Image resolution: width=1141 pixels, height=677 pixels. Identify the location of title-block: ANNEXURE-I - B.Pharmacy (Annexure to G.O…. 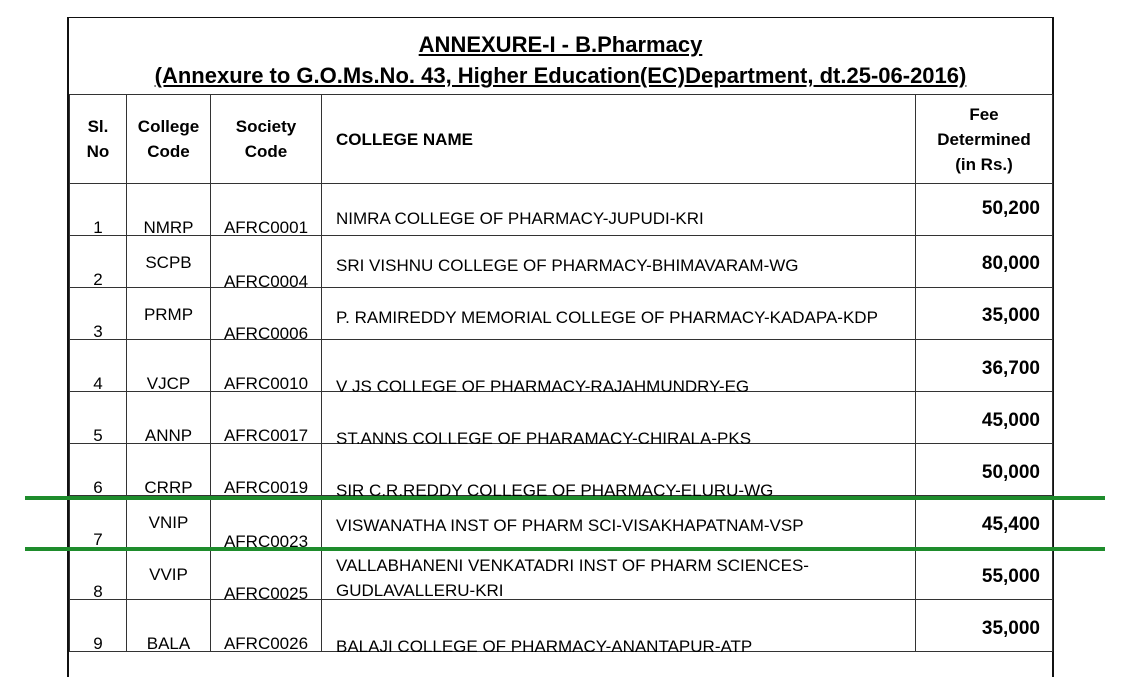
(560, 56).